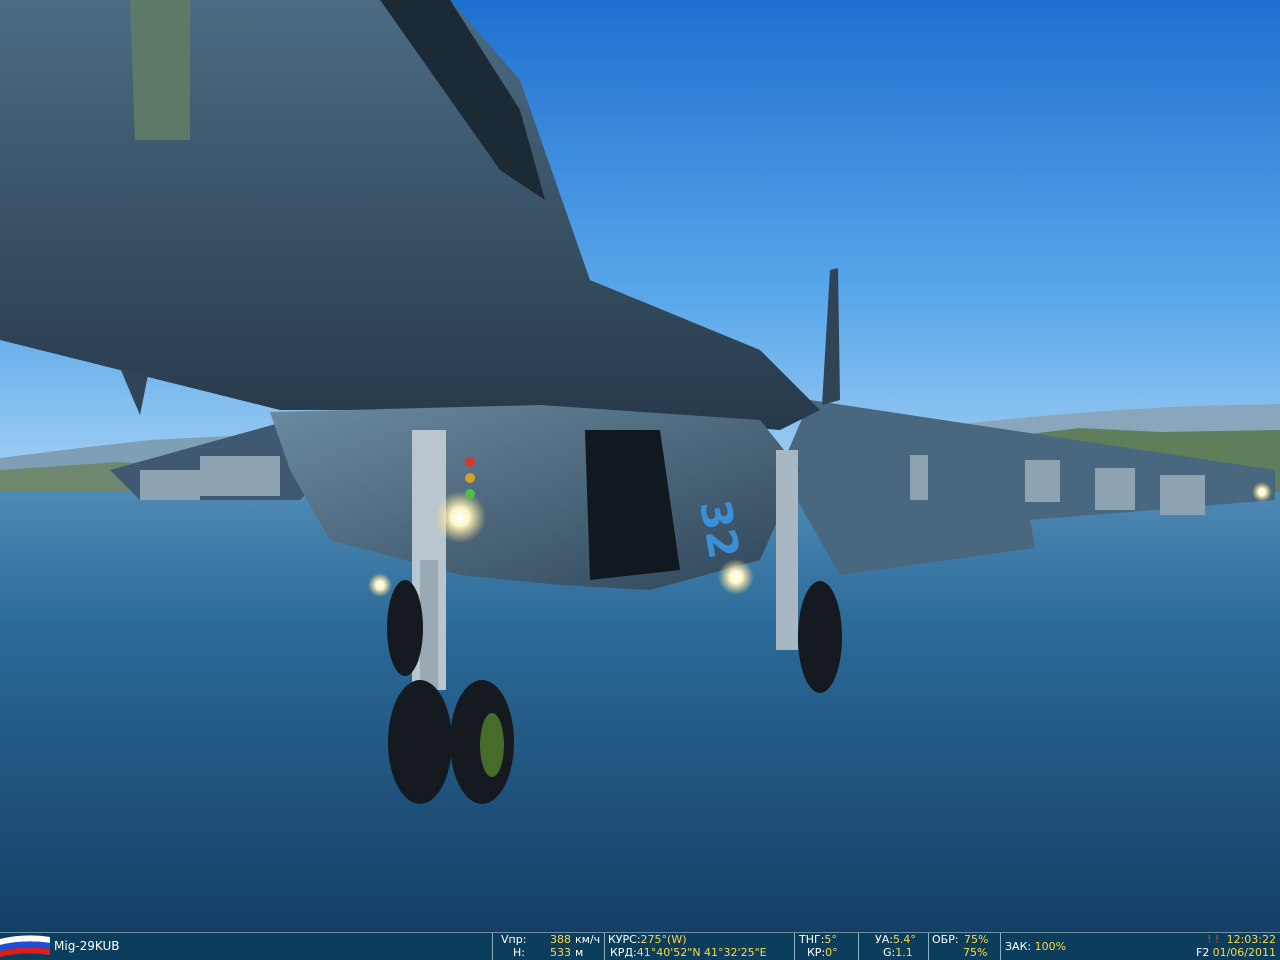  I want to click on view-key: F2, so click(1203, 952).